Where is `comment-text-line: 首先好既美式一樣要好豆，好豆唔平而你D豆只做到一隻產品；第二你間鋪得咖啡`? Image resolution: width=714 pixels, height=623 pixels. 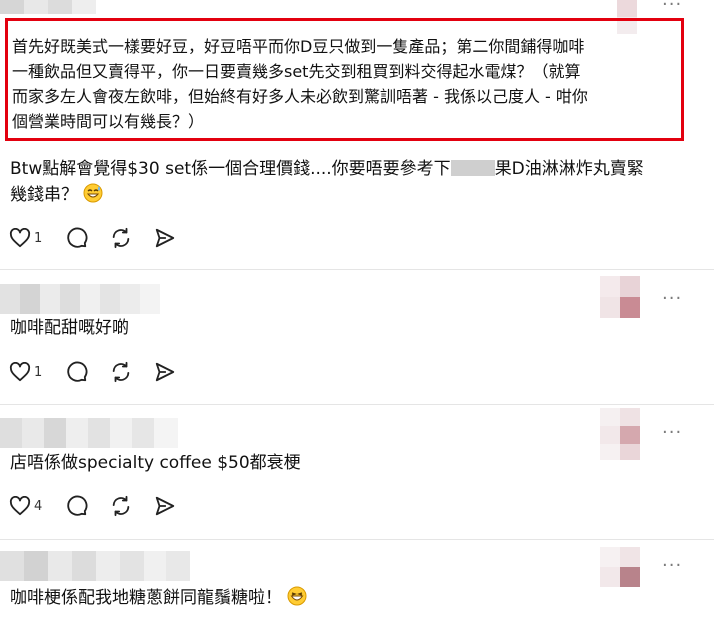 comment-text-line: 首先好既美式一樣要好豆，好豆唔平而你D豆只做到一隻產品；第二你間鋪得咖啡 is located at coordinates (298, 46).